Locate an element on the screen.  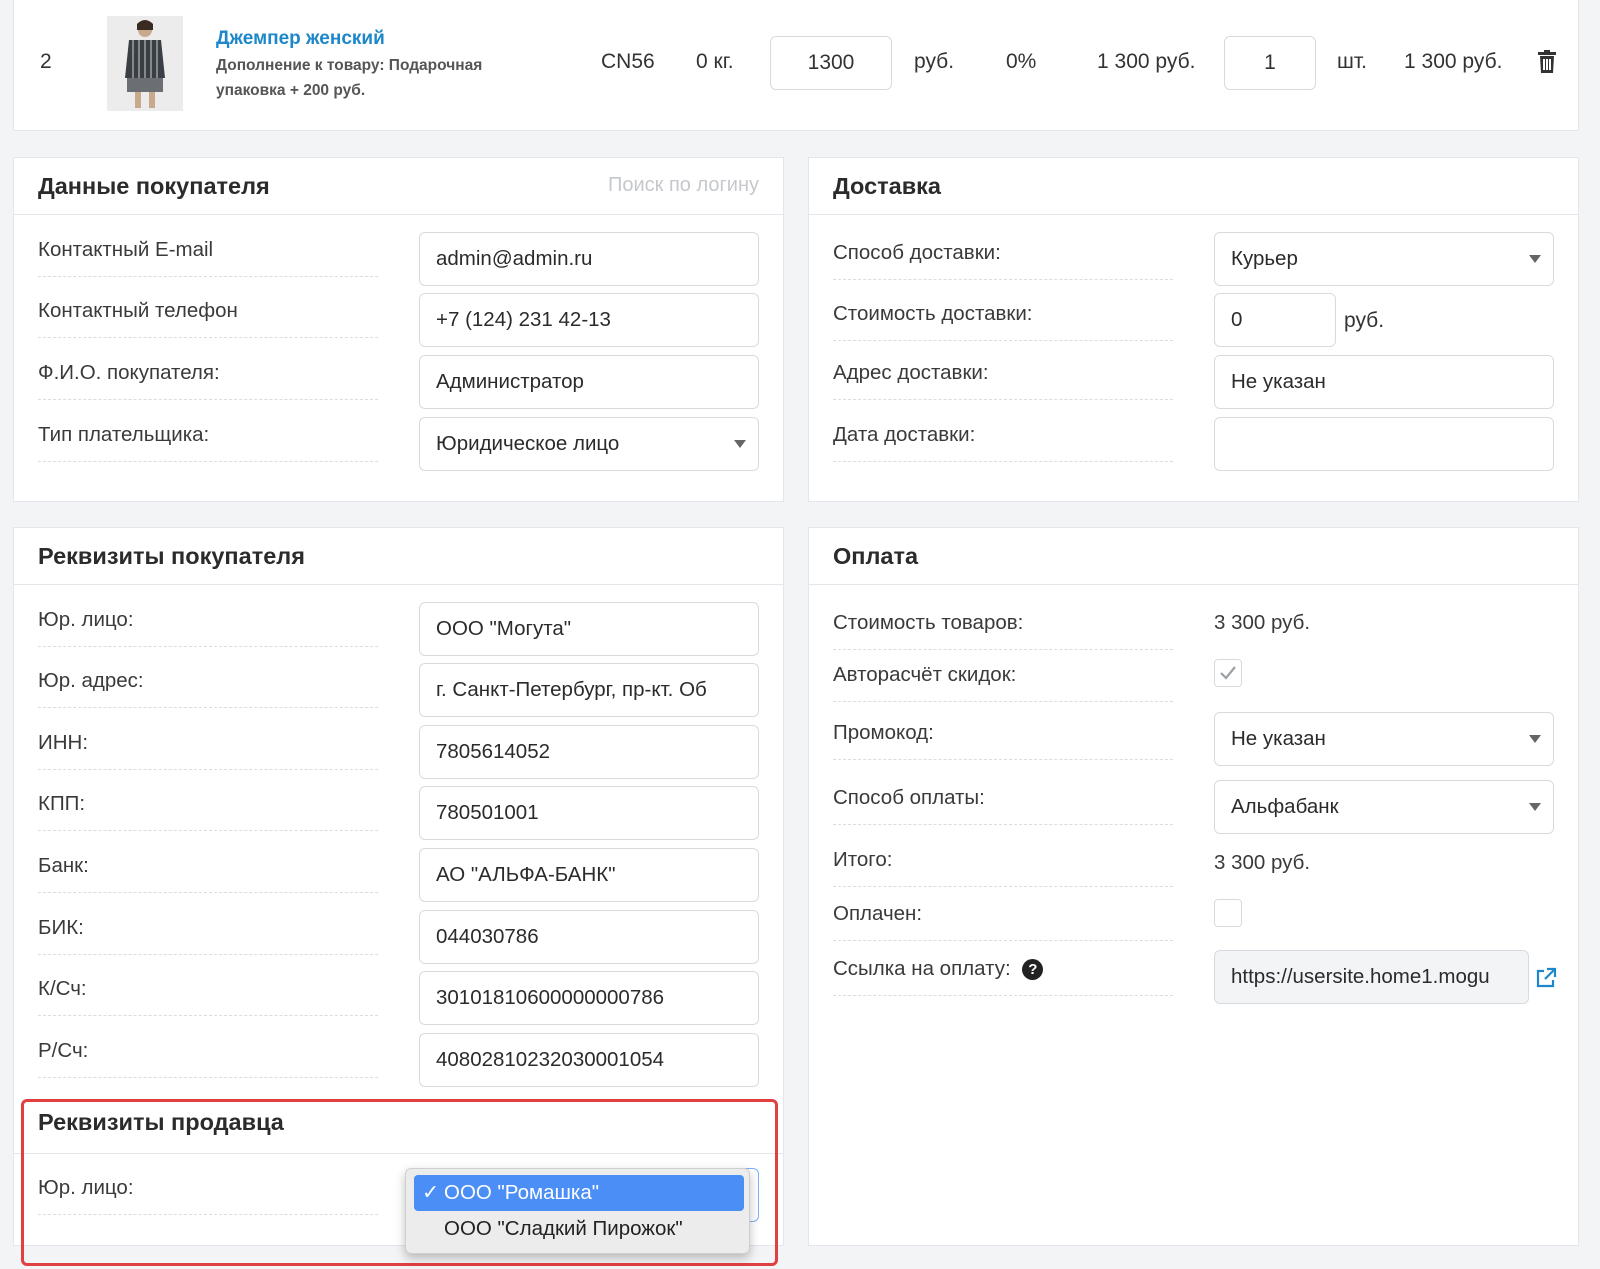
product-thumbnail is located at coordinates (145, 63).